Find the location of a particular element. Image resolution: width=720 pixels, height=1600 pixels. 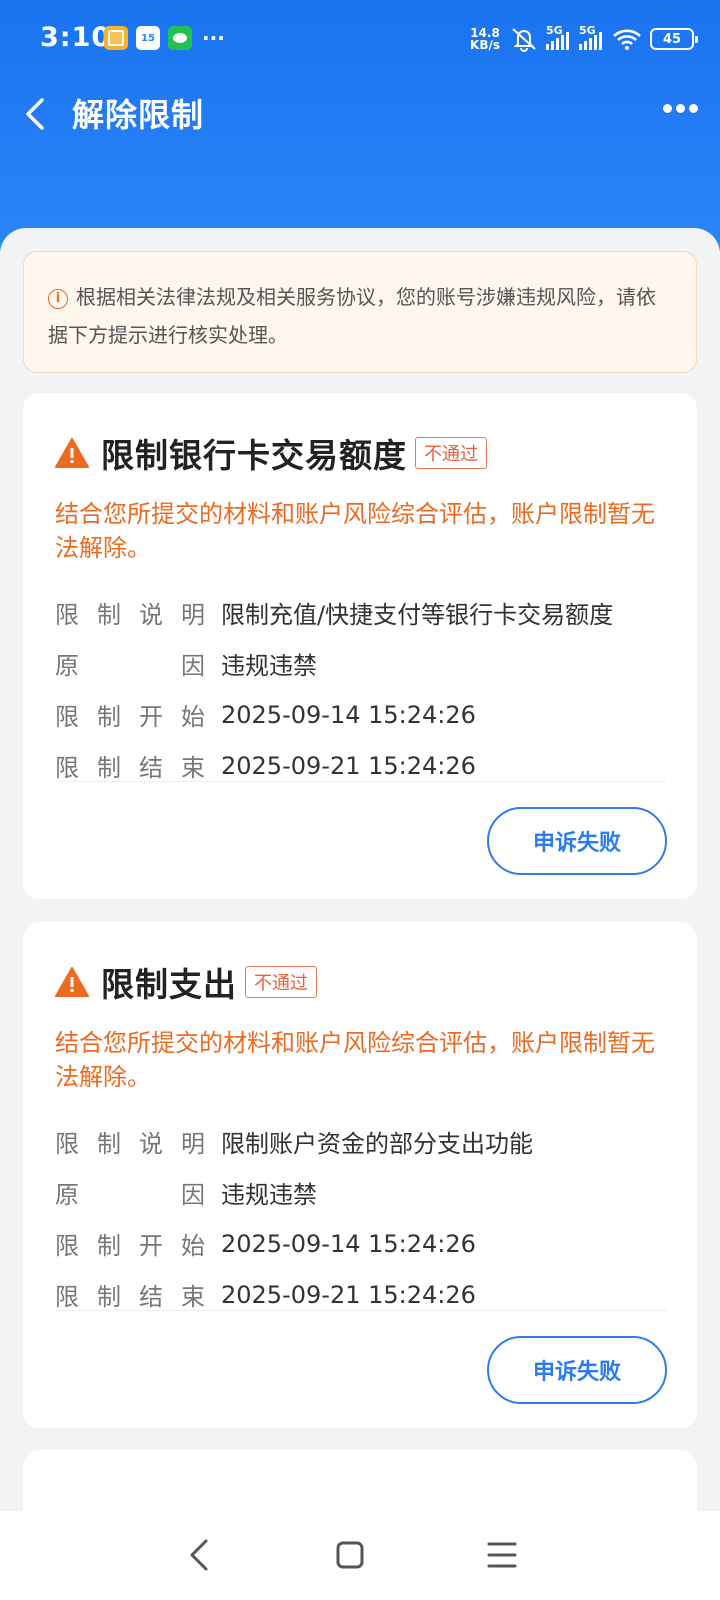

back-arrow-icon is located at coordinates (35, 114).